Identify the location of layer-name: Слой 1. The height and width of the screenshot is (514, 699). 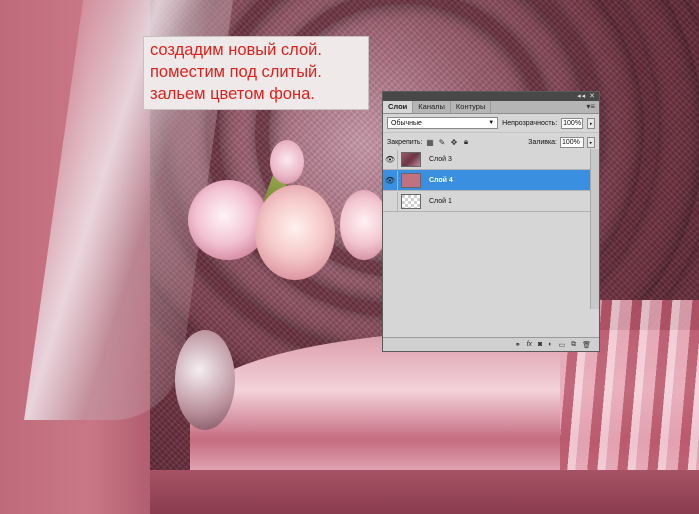
(440, 201).